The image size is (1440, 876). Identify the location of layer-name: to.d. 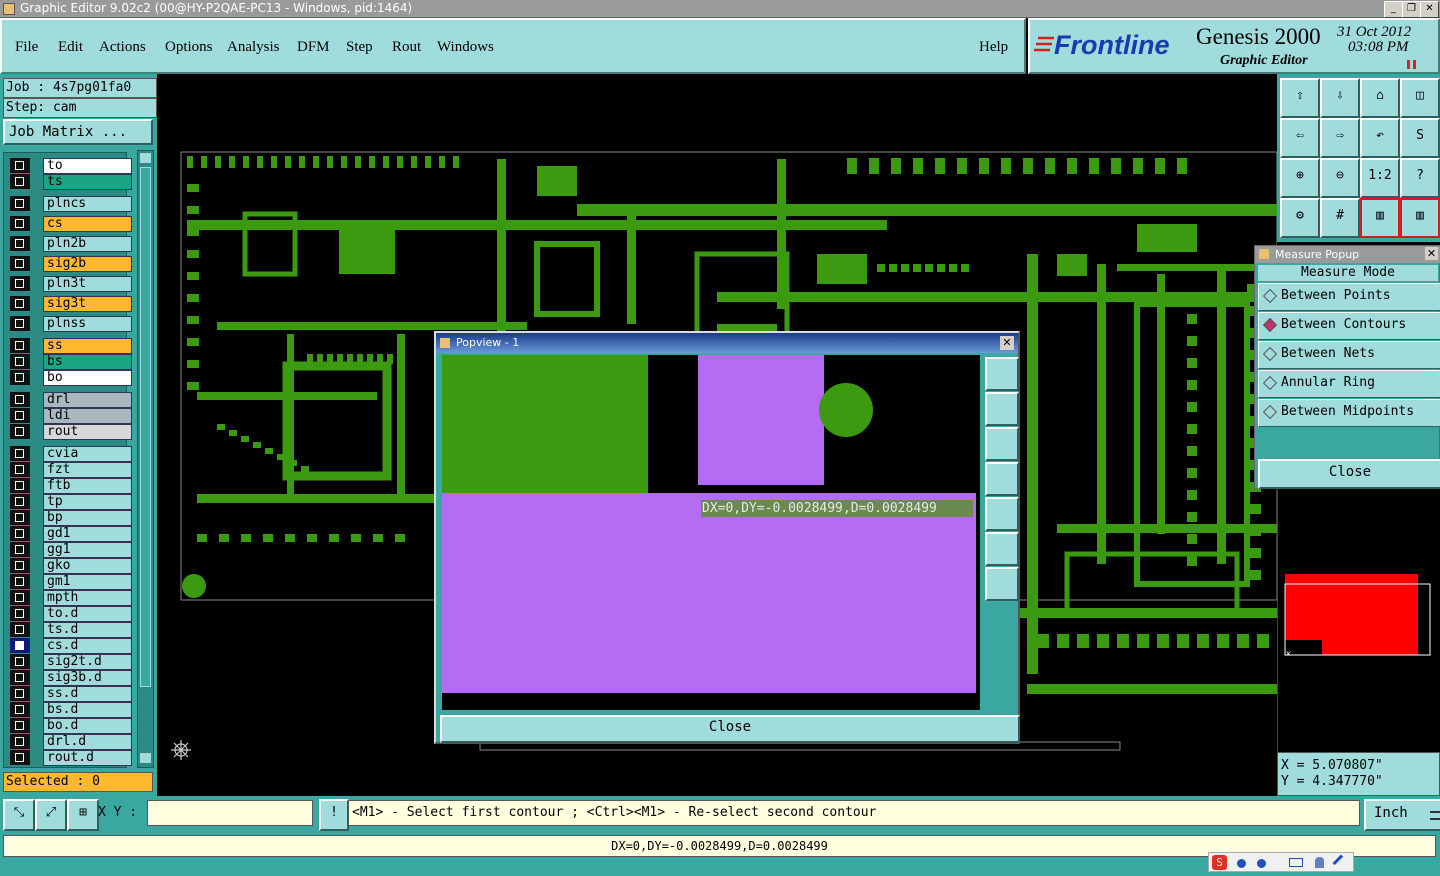
(87, 614).